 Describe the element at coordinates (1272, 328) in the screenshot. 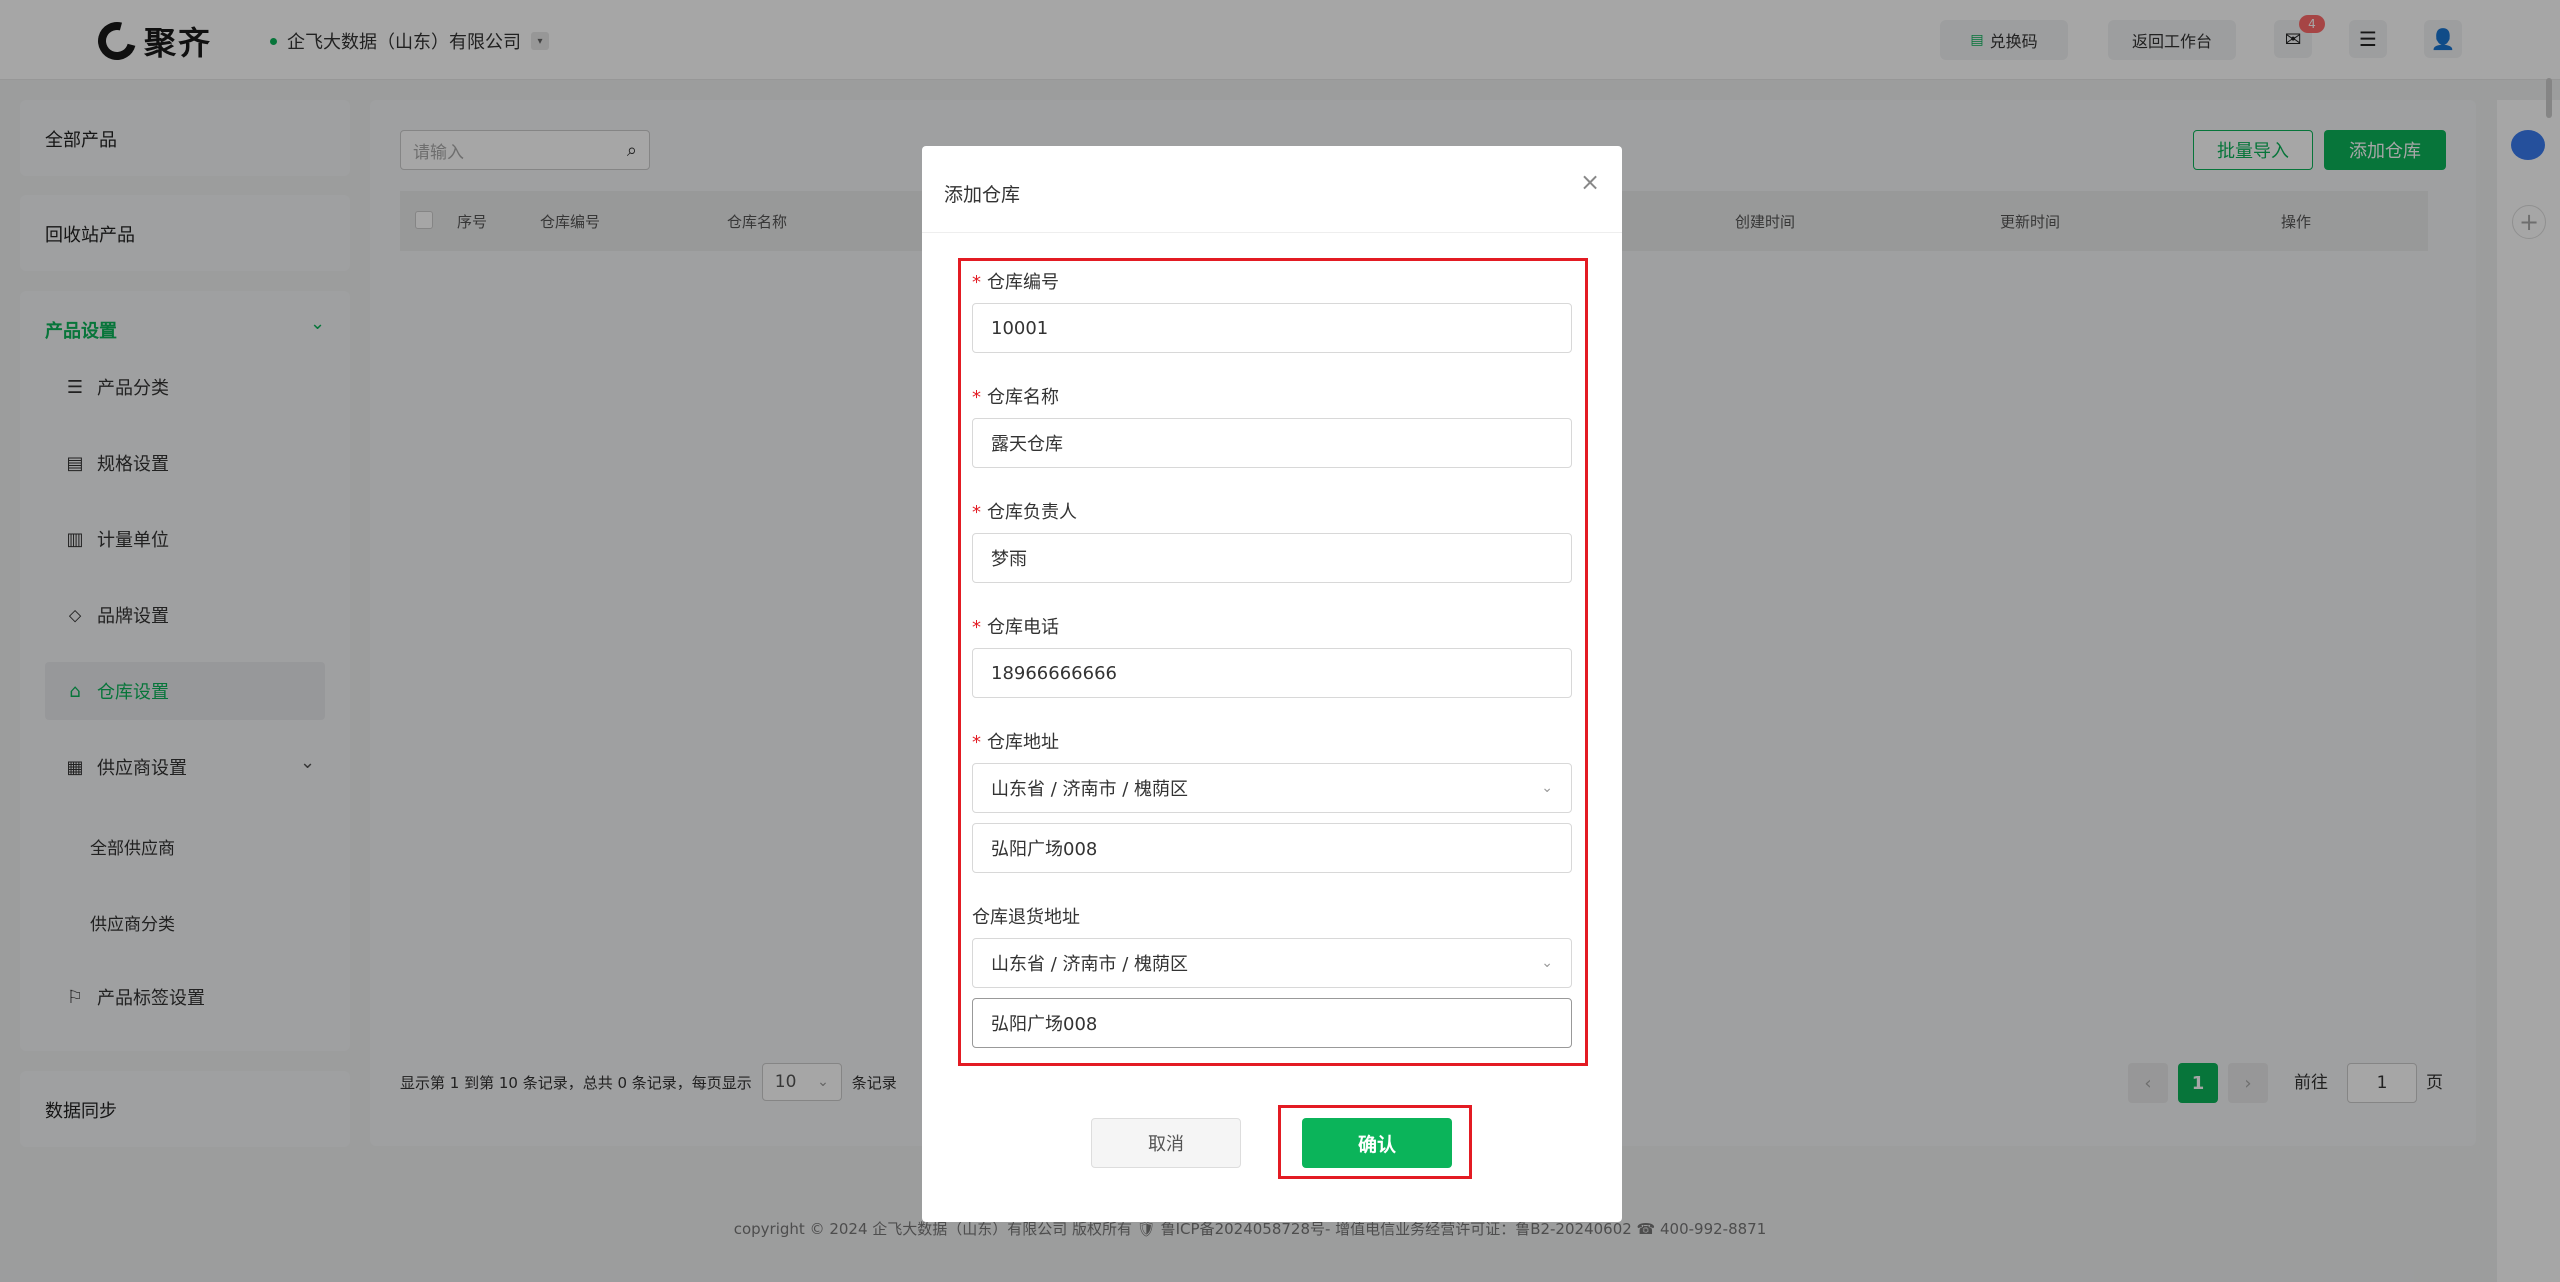

I see `warehouse-code-field: 10001` at that location.